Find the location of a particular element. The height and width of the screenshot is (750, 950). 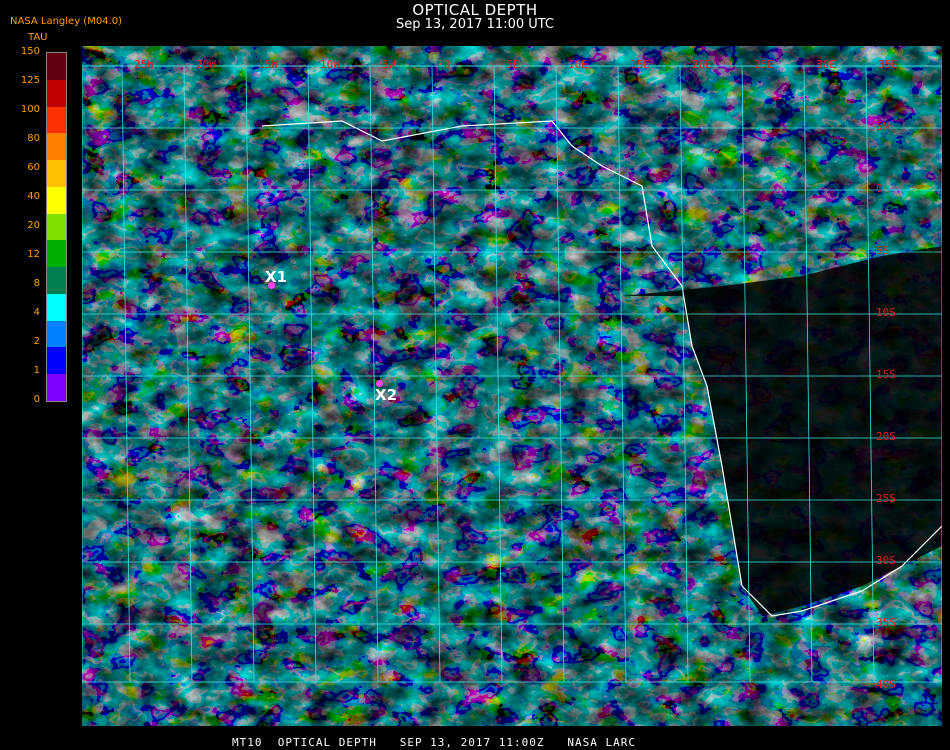

longitude-label: 0 is located at coordinates (447, 64).